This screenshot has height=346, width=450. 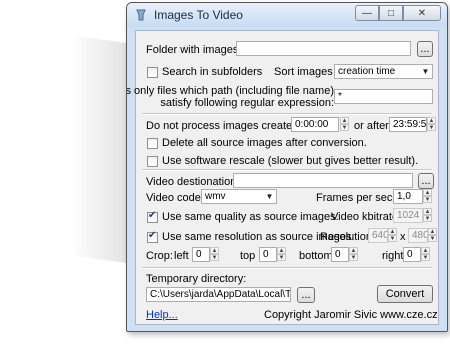 I want to click on resolution-height-input: 480, so click(x=418, y=235).